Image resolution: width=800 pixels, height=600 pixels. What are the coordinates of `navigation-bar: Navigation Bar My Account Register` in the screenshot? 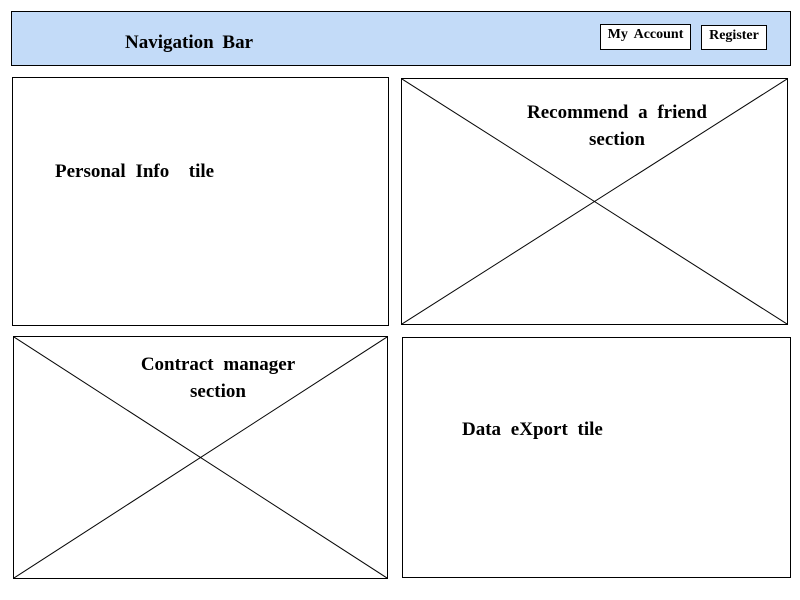 It's located at (401, 38).